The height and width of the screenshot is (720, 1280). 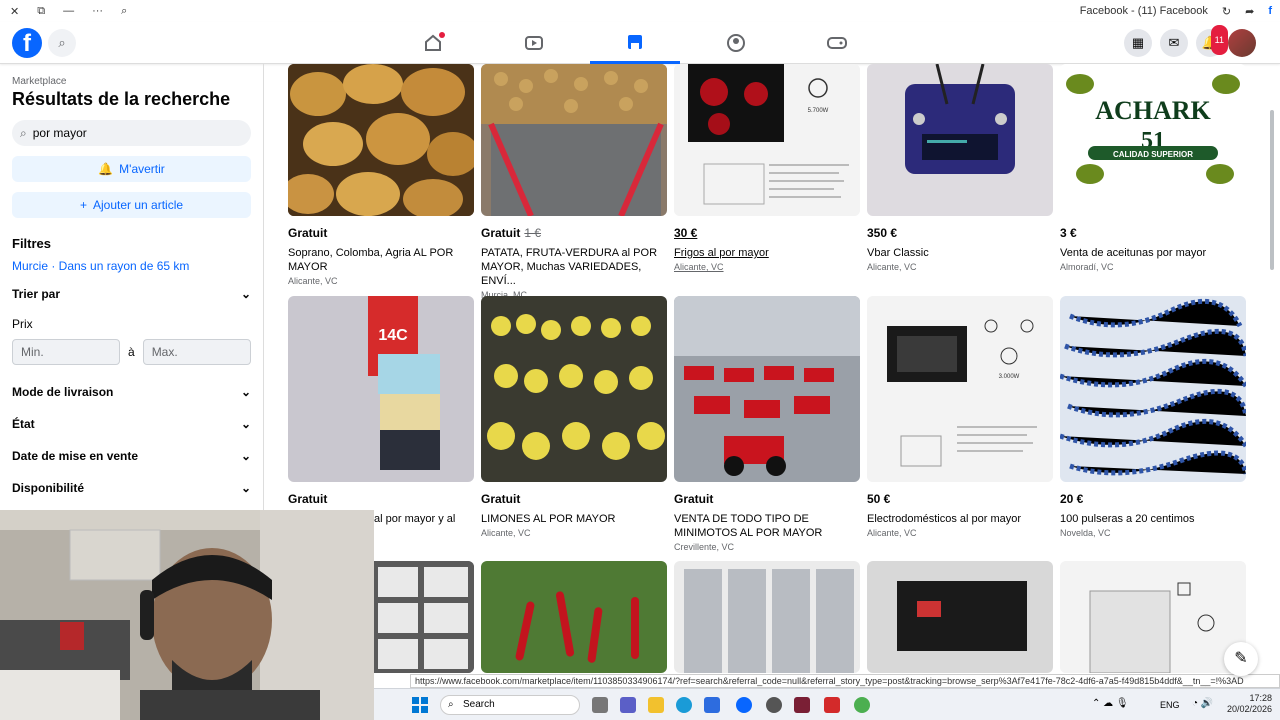 What do you see at coordinates (131, 424) in the screenshot?
I see `condition-dropdown: État ⌄` at bounding box center [131, 424].